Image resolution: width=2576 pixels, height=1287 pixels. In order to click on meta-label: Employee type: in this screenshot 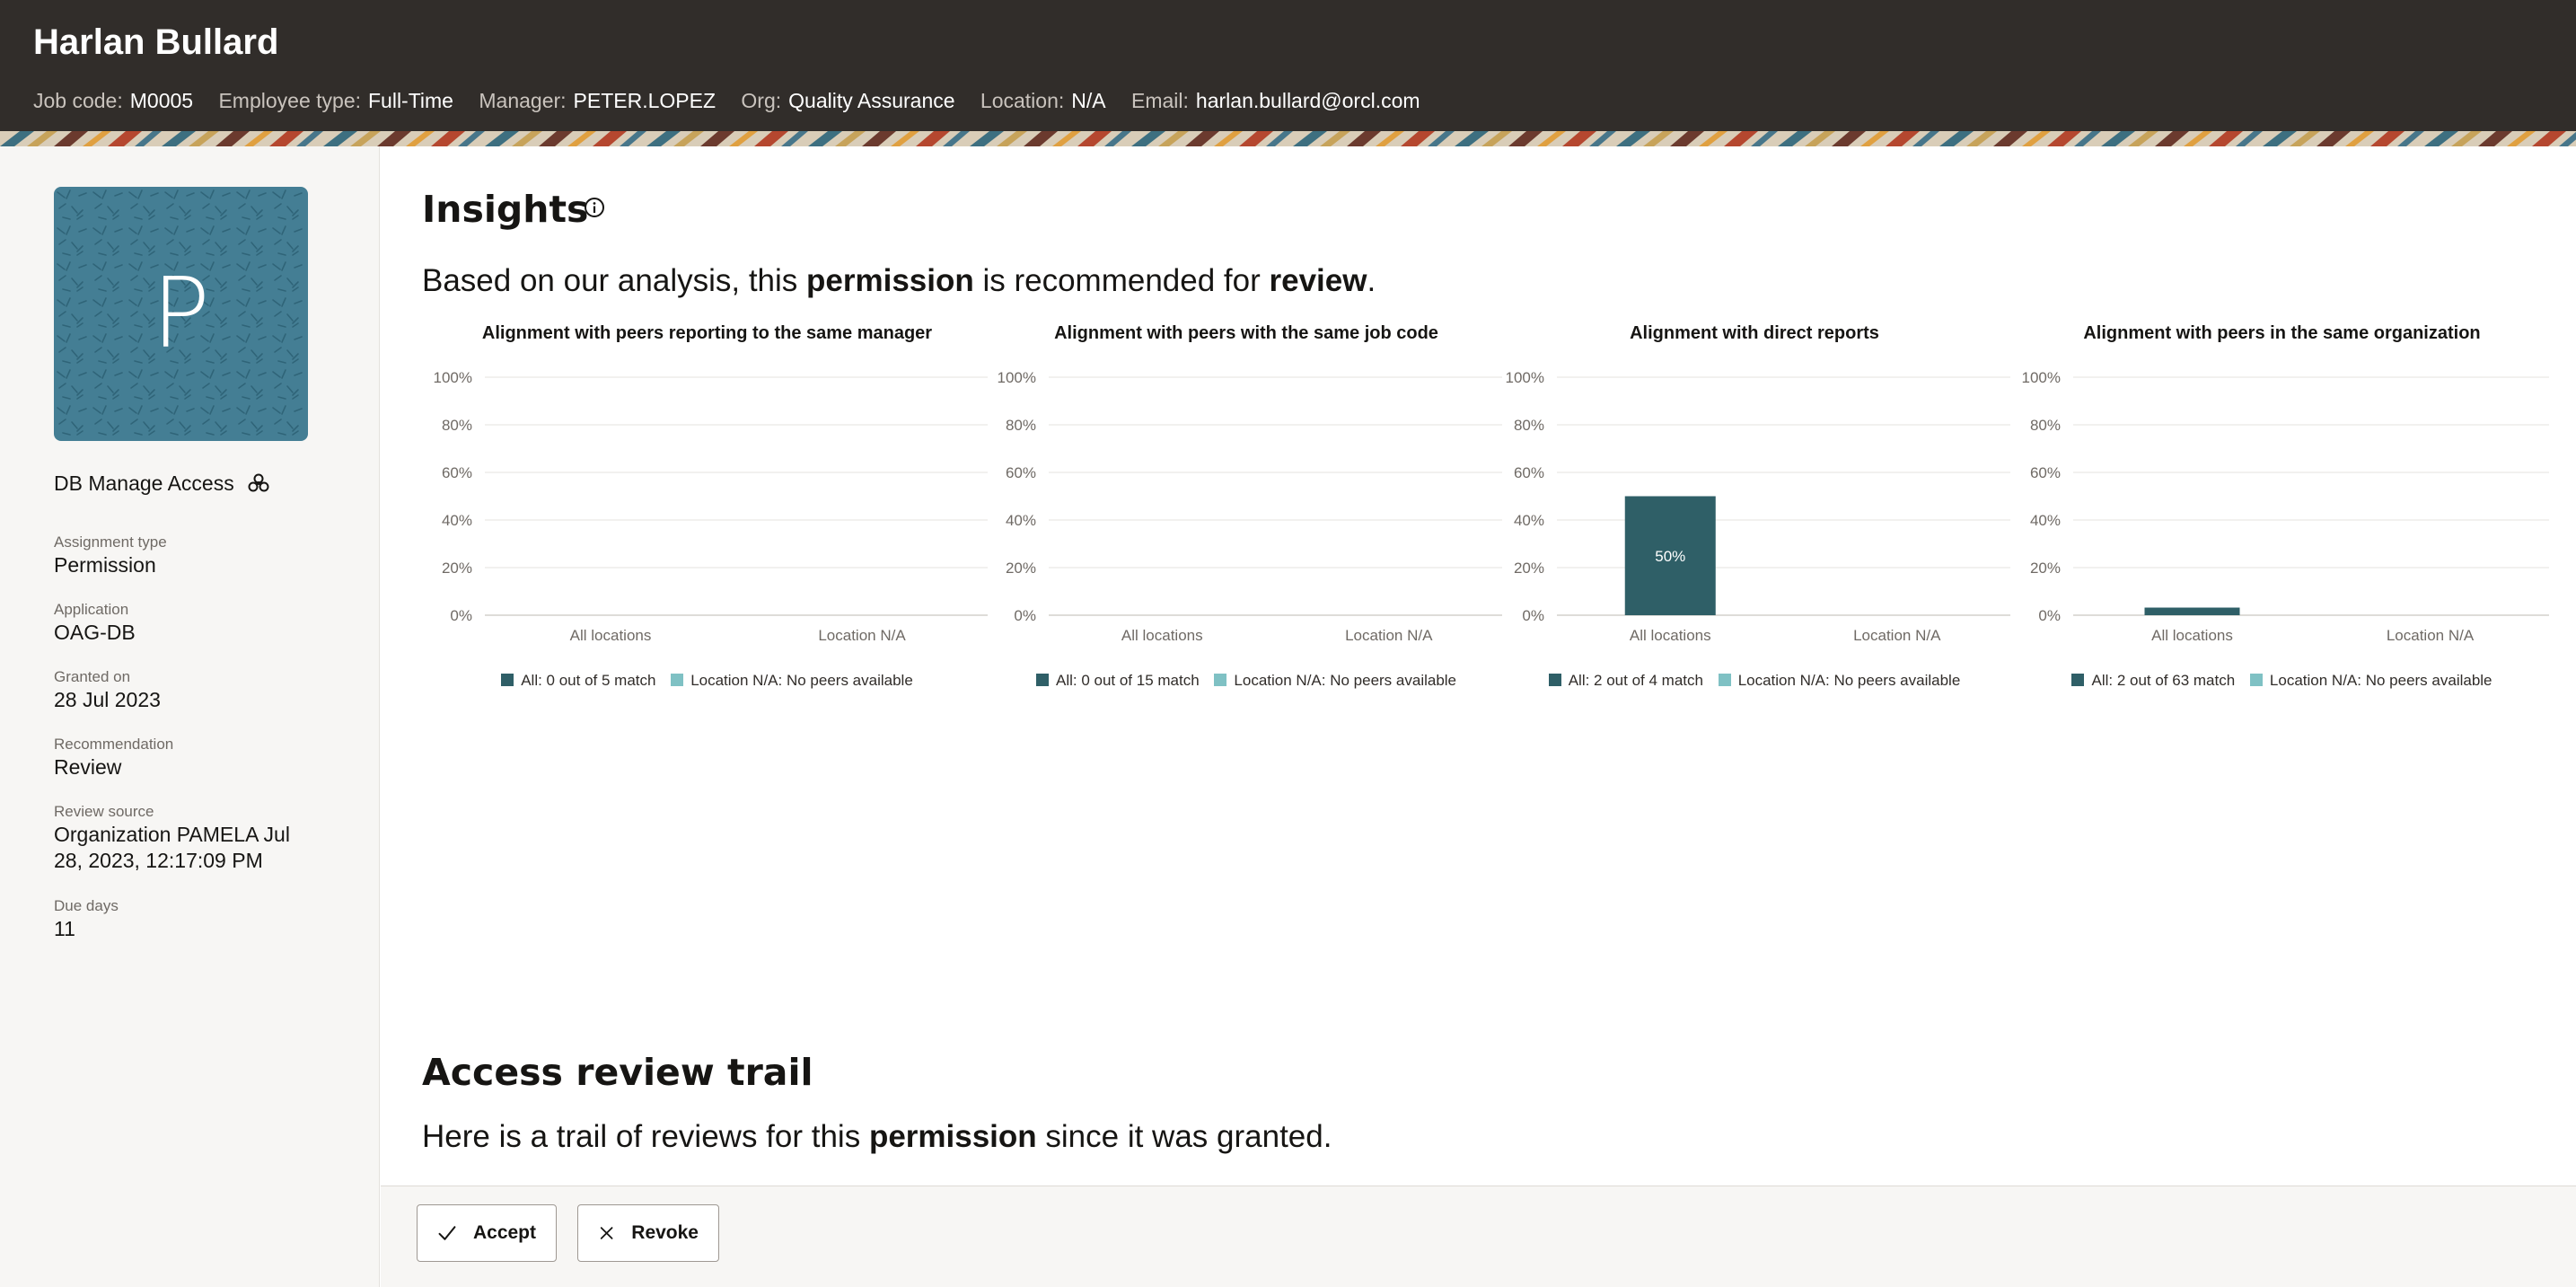, I will do `click(289, 100)`.